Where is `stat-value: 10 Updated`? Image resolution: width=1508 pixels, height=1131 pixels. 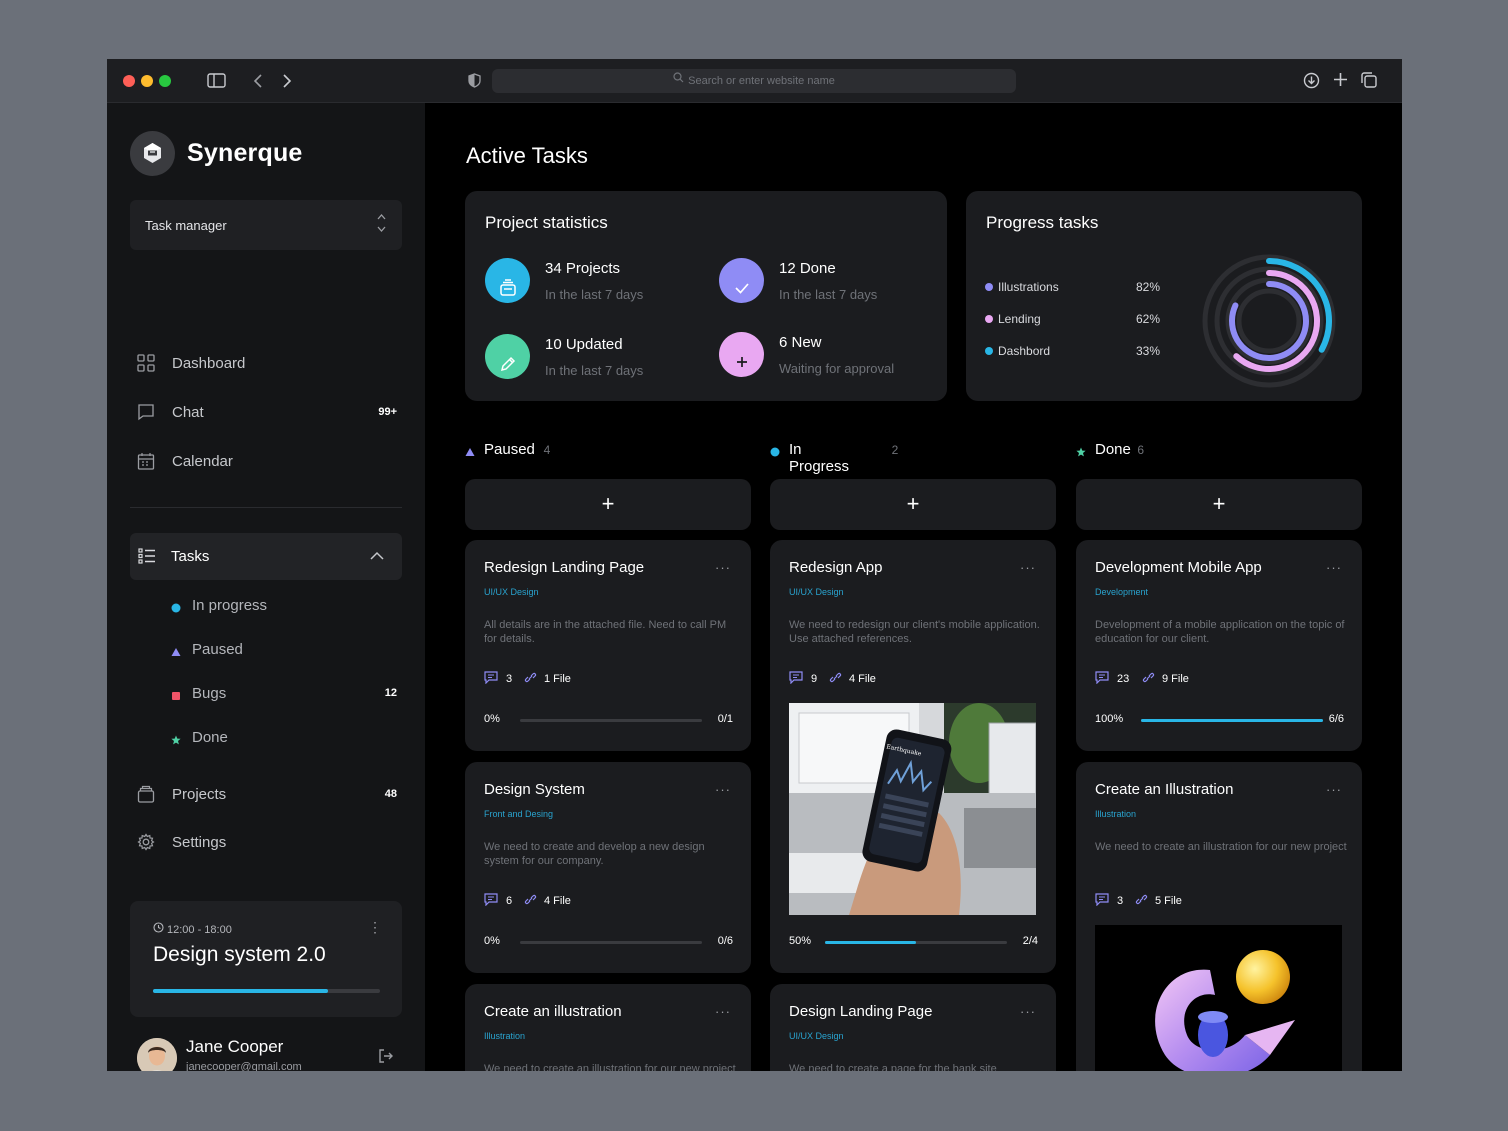 stat-value: 10 Updated is located at coordinates (584, 344).